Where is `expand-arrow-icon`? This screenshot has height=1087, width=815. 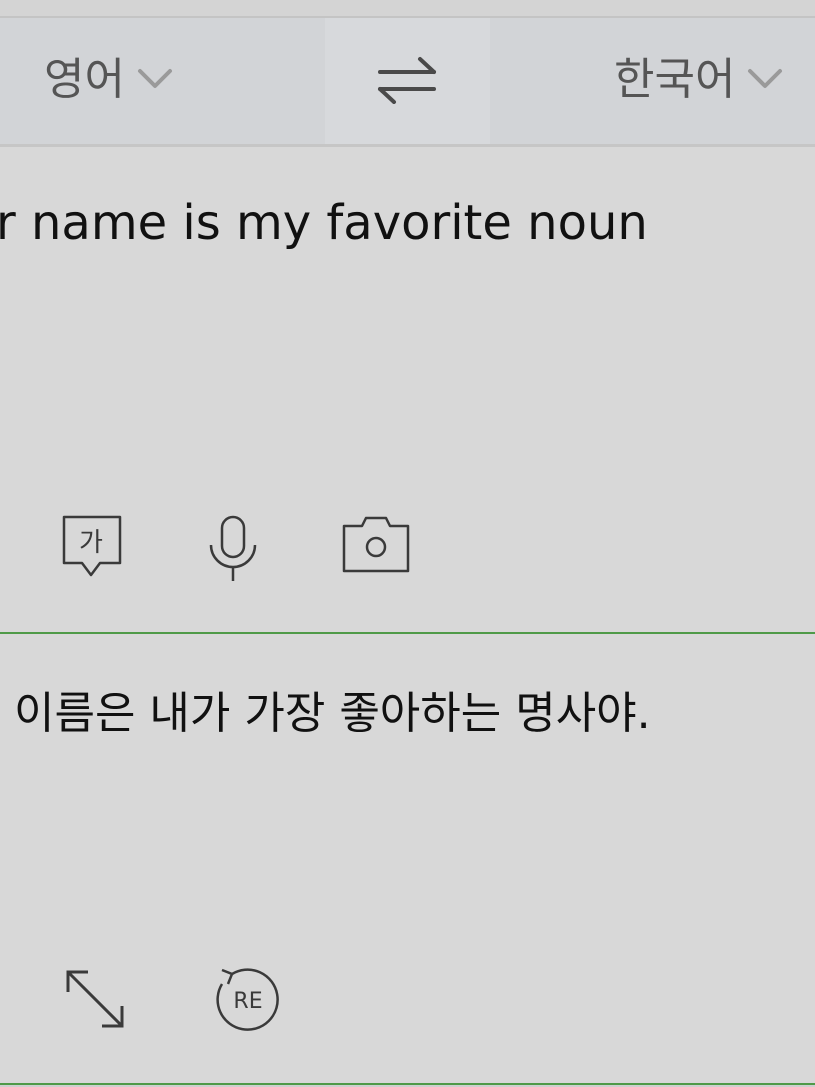
expand-arrow-icon is located at coordinates (95, 999).